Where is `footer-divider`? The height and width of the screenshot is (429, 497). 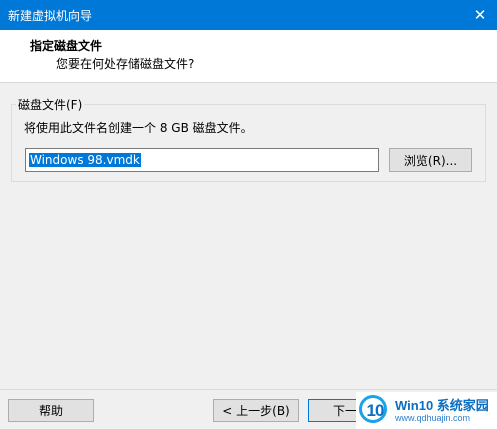 footer-divider is located at coordinates (248, 389).